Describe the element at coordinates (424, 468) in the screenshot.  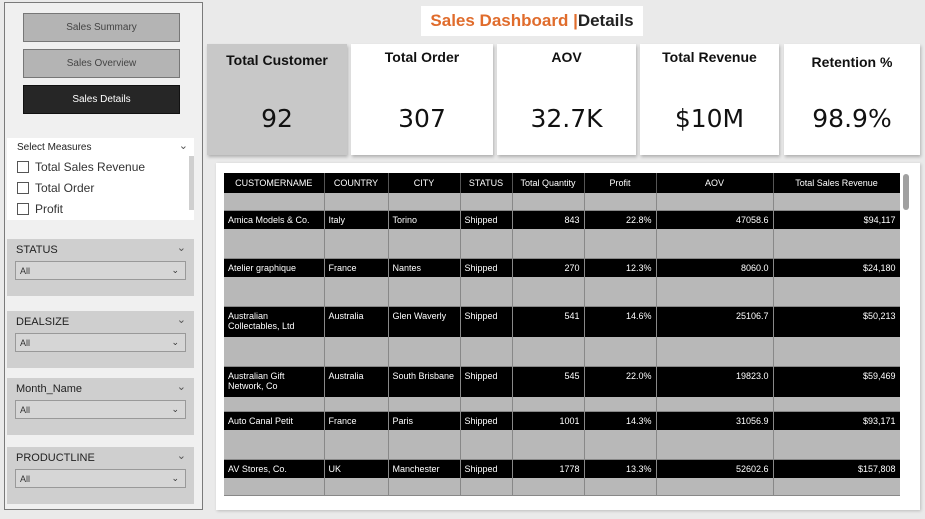
I see `table-cell: Manchester` at that location.